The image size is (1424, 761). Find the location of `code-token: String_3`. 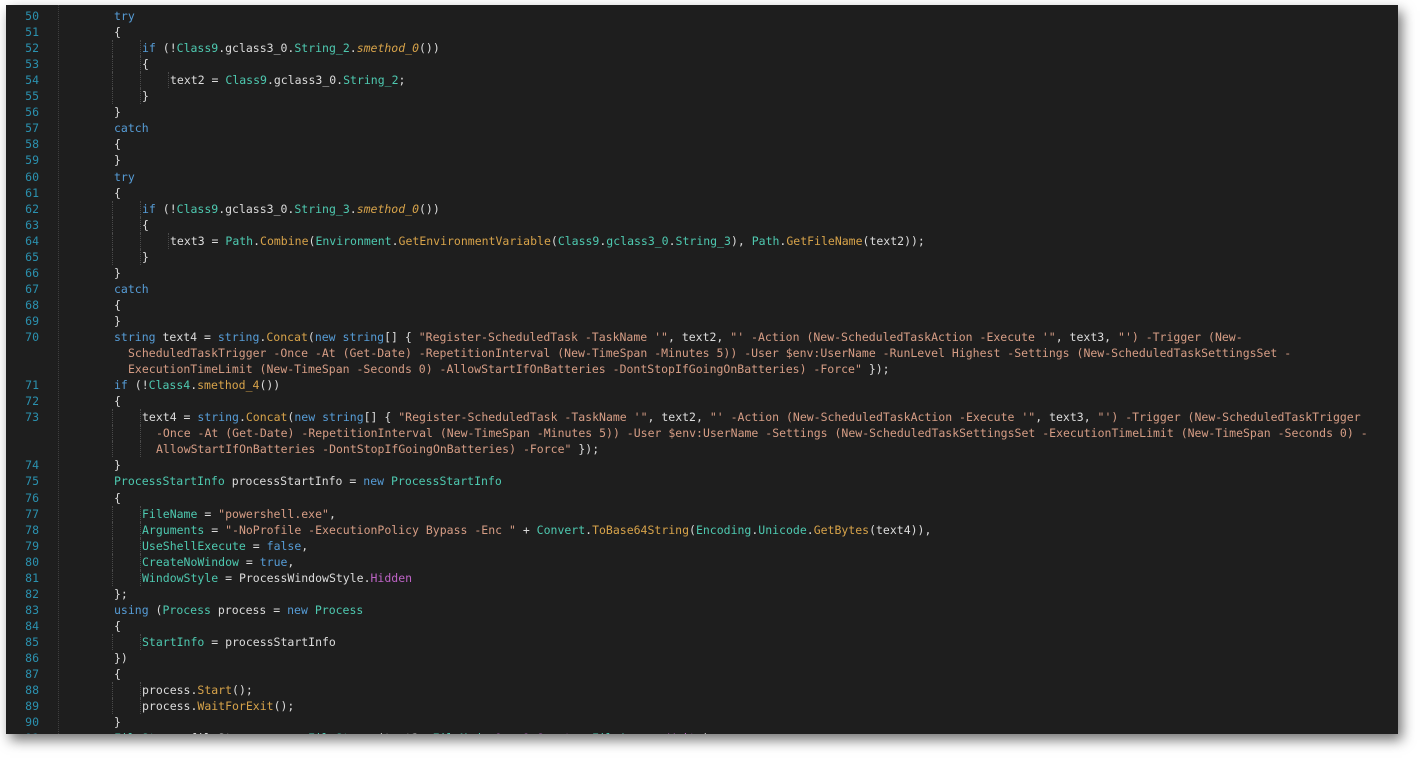

code-token: String_3 is located at coordinates (322, 208).